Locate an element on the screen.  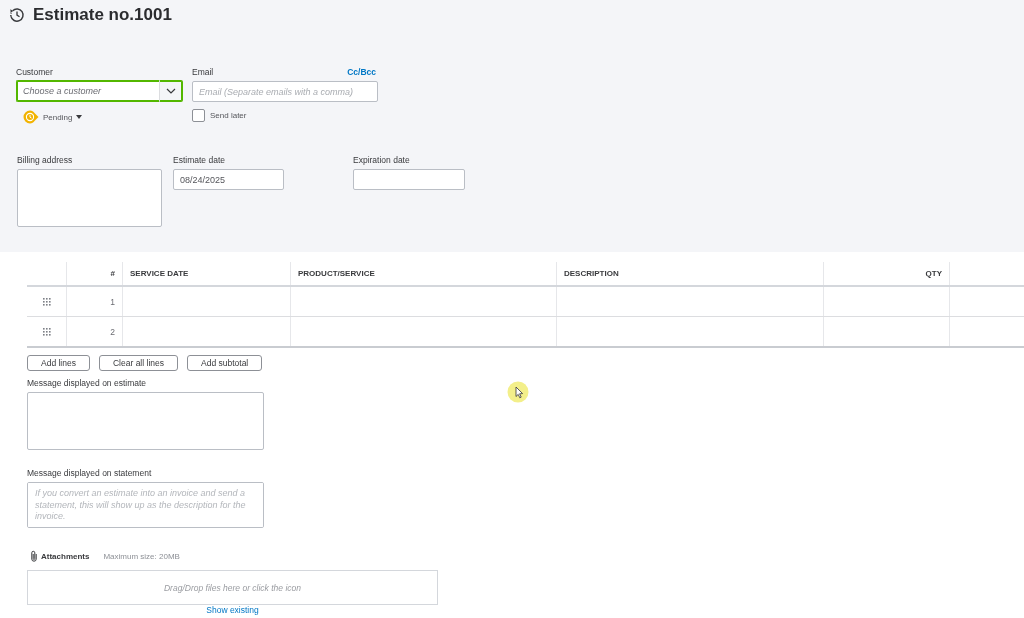
field-label: Estimate date is located at coordinates (199, 160).